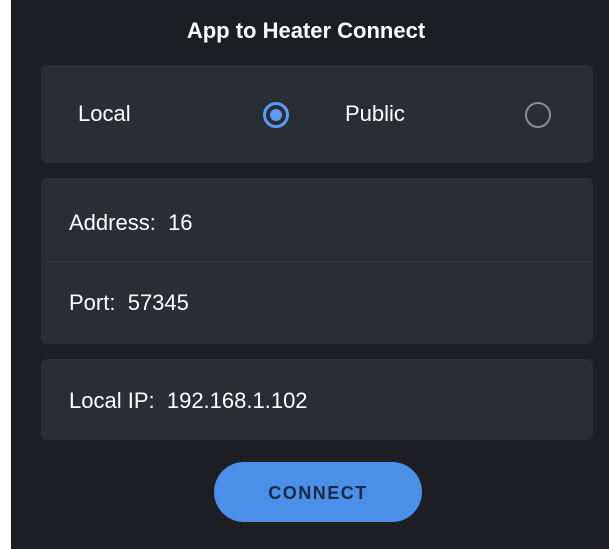  I want to click on local-ip-label: Local IP:, so click(112, 400).